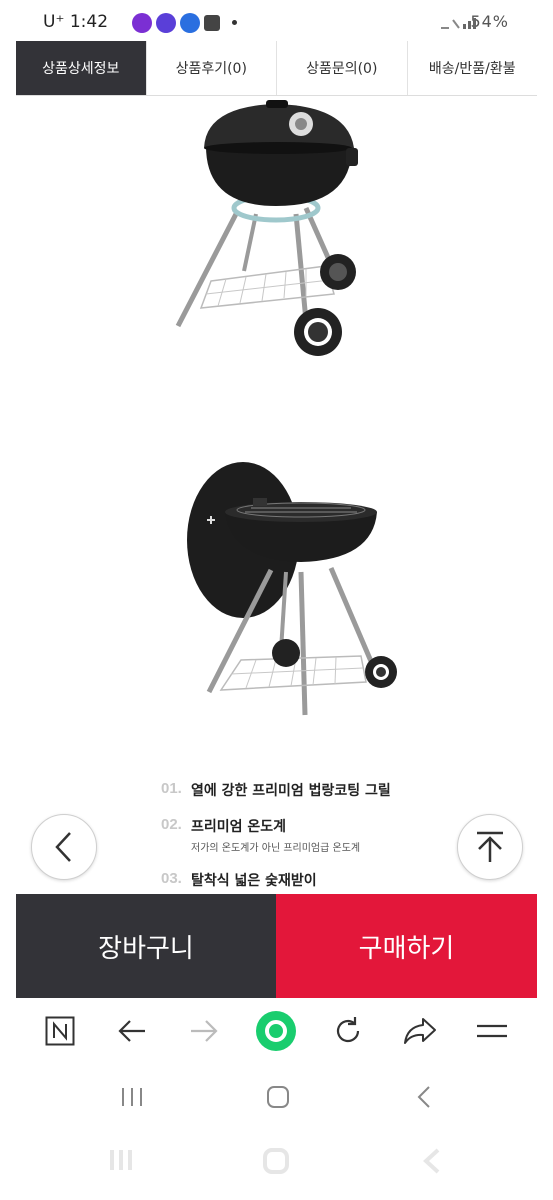  I want to click on feature-title: 열에 강한 프리미엄 법랑코팅 그릴, so click(291, 791).